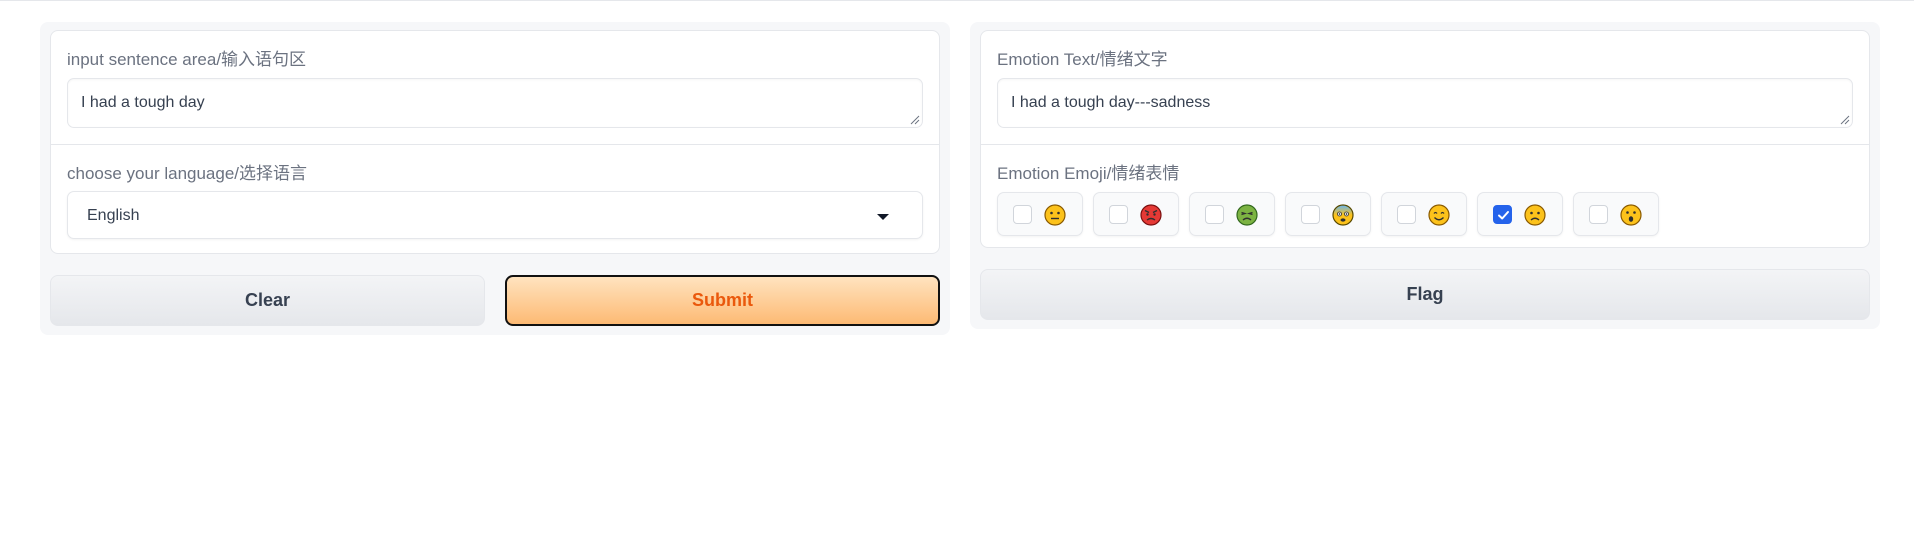 The height and width of the screenshot is (551, 1914). What do you see at coordinates (1111, 102) in the screenshot?
I see `emotion-text-value: I had a tough day---sadness` at bounding box center [1111, 102].